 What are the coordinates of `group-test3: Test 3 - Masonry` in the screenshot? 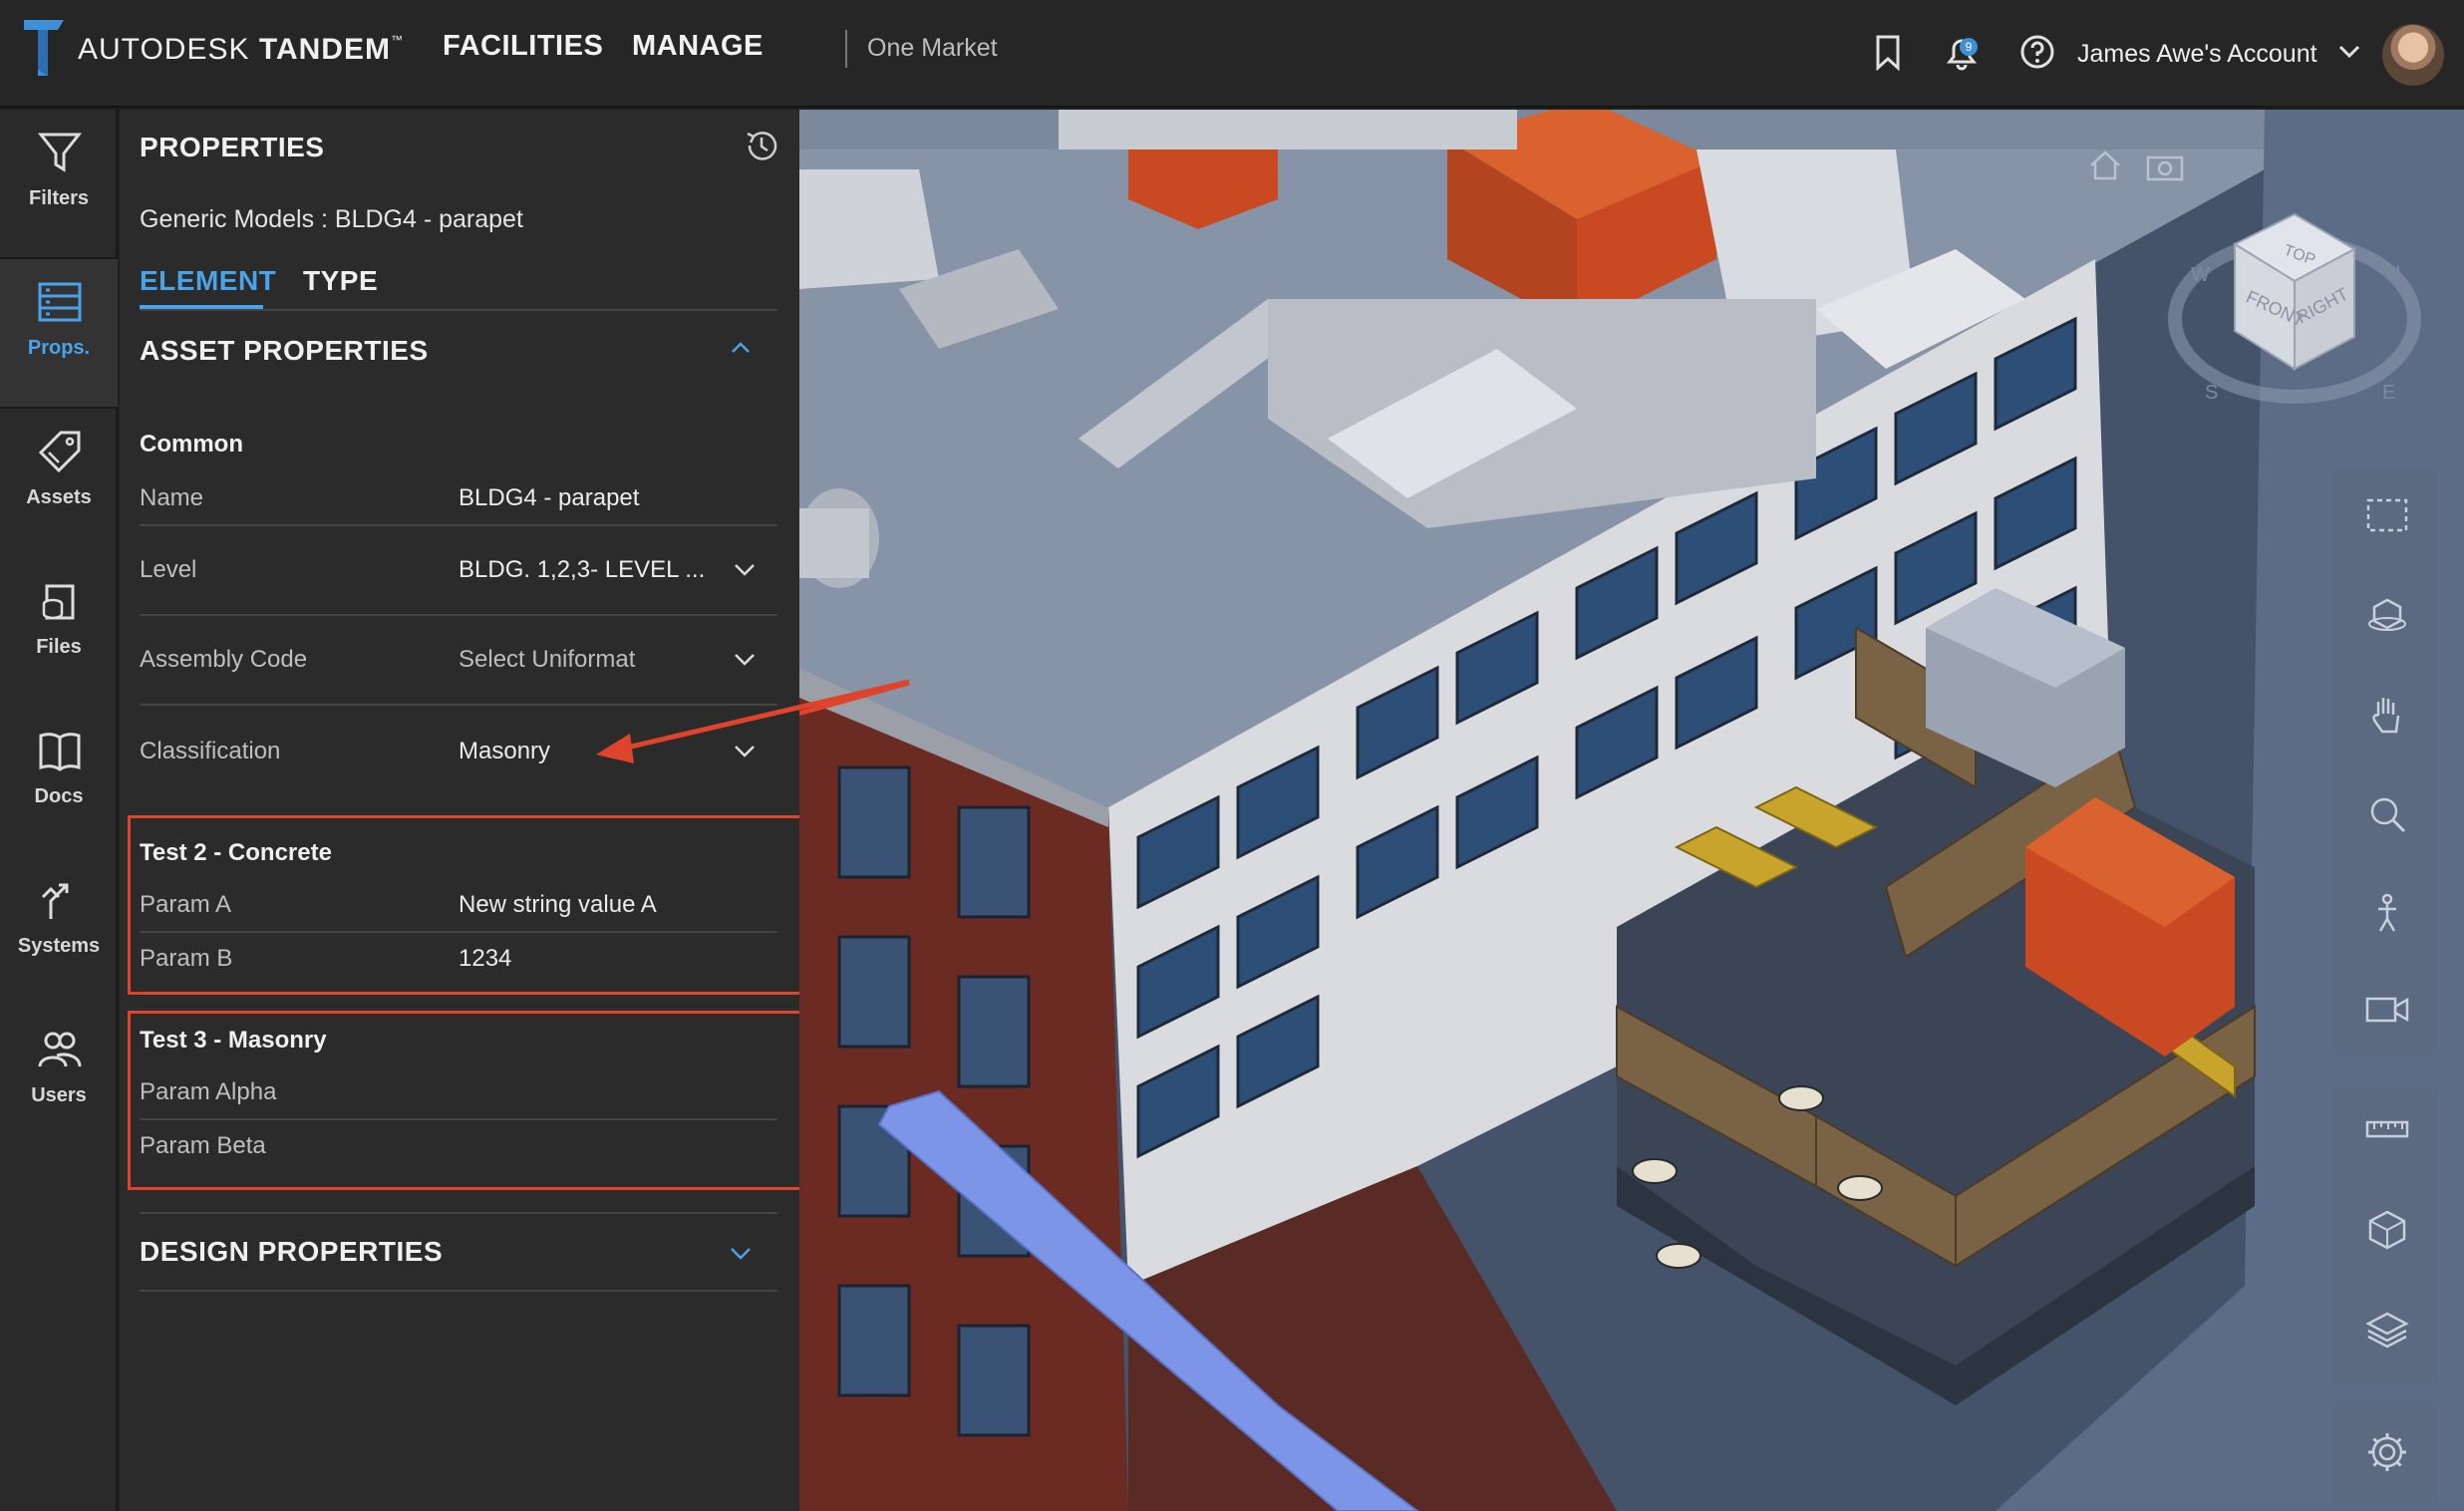 It's located at (233, 1040).